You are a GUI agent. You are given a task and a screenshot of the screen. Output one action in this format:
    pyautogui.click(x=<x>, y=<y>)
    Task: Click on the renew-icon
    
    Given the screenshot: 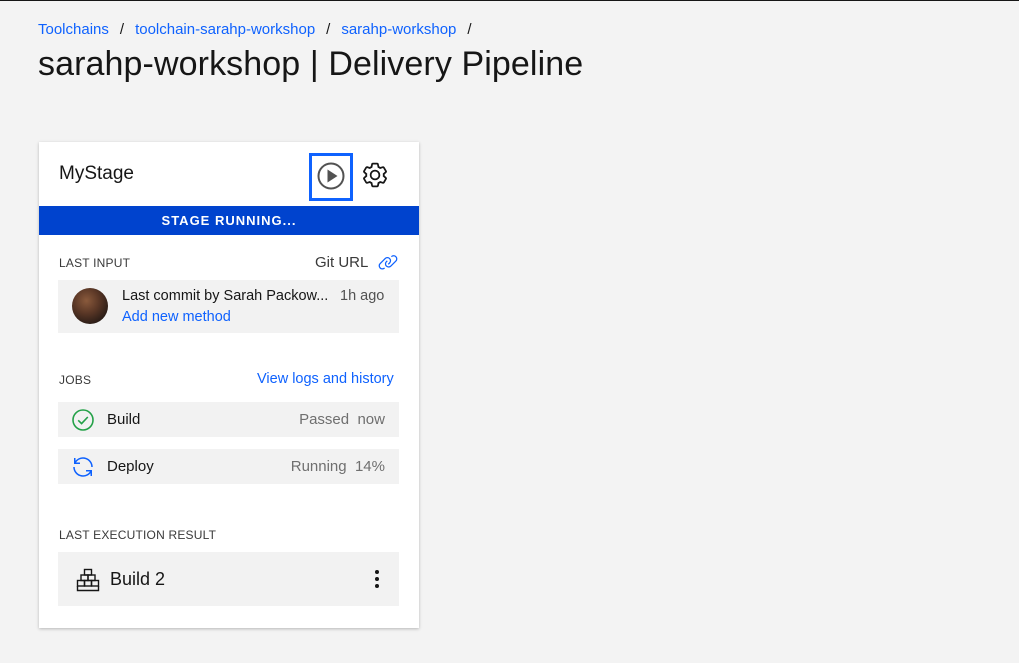 What is the action you would take?
    pyautogui.click(x=83, y=467)
    